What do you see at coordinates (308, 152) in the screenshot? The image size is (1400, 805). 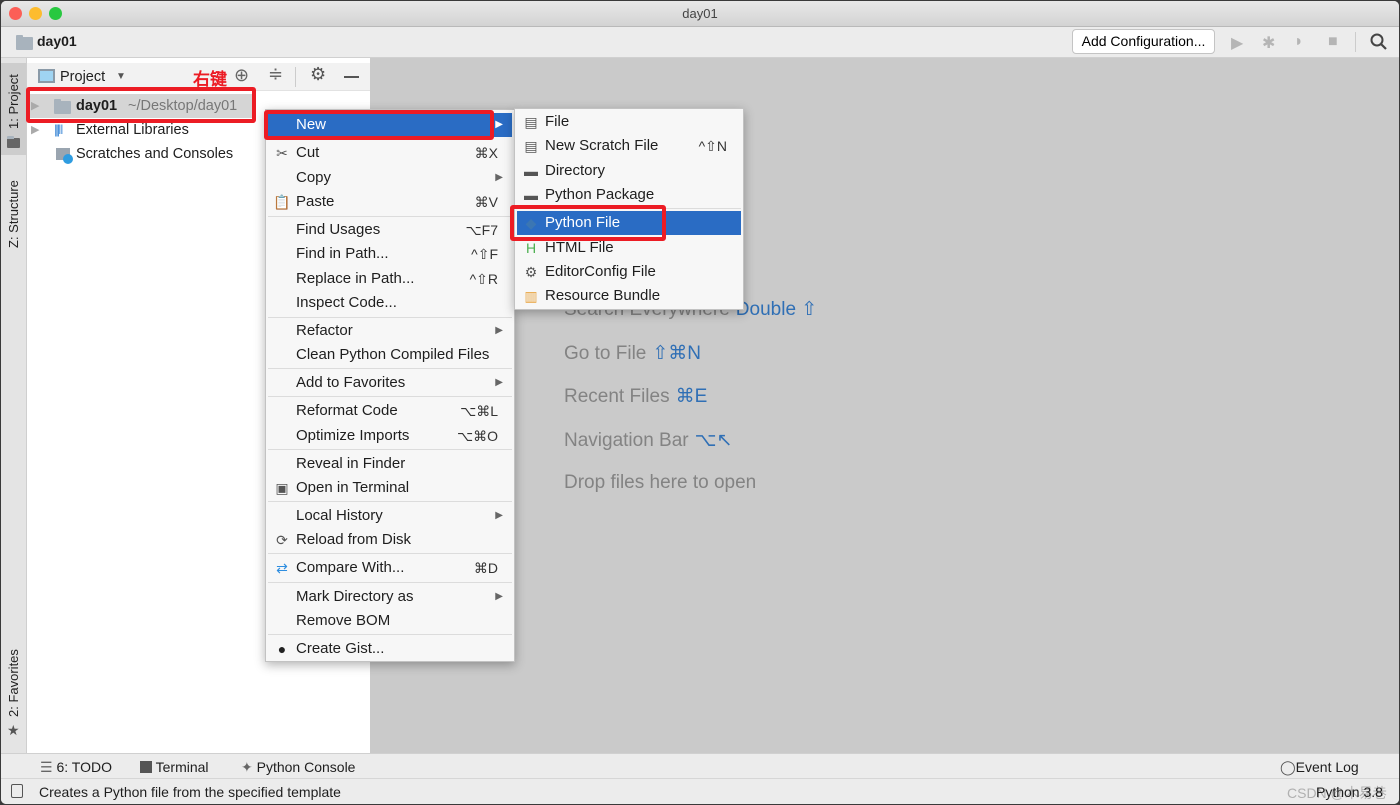 I see `menu-item-label: Cut` at bounding box center [308, 152].